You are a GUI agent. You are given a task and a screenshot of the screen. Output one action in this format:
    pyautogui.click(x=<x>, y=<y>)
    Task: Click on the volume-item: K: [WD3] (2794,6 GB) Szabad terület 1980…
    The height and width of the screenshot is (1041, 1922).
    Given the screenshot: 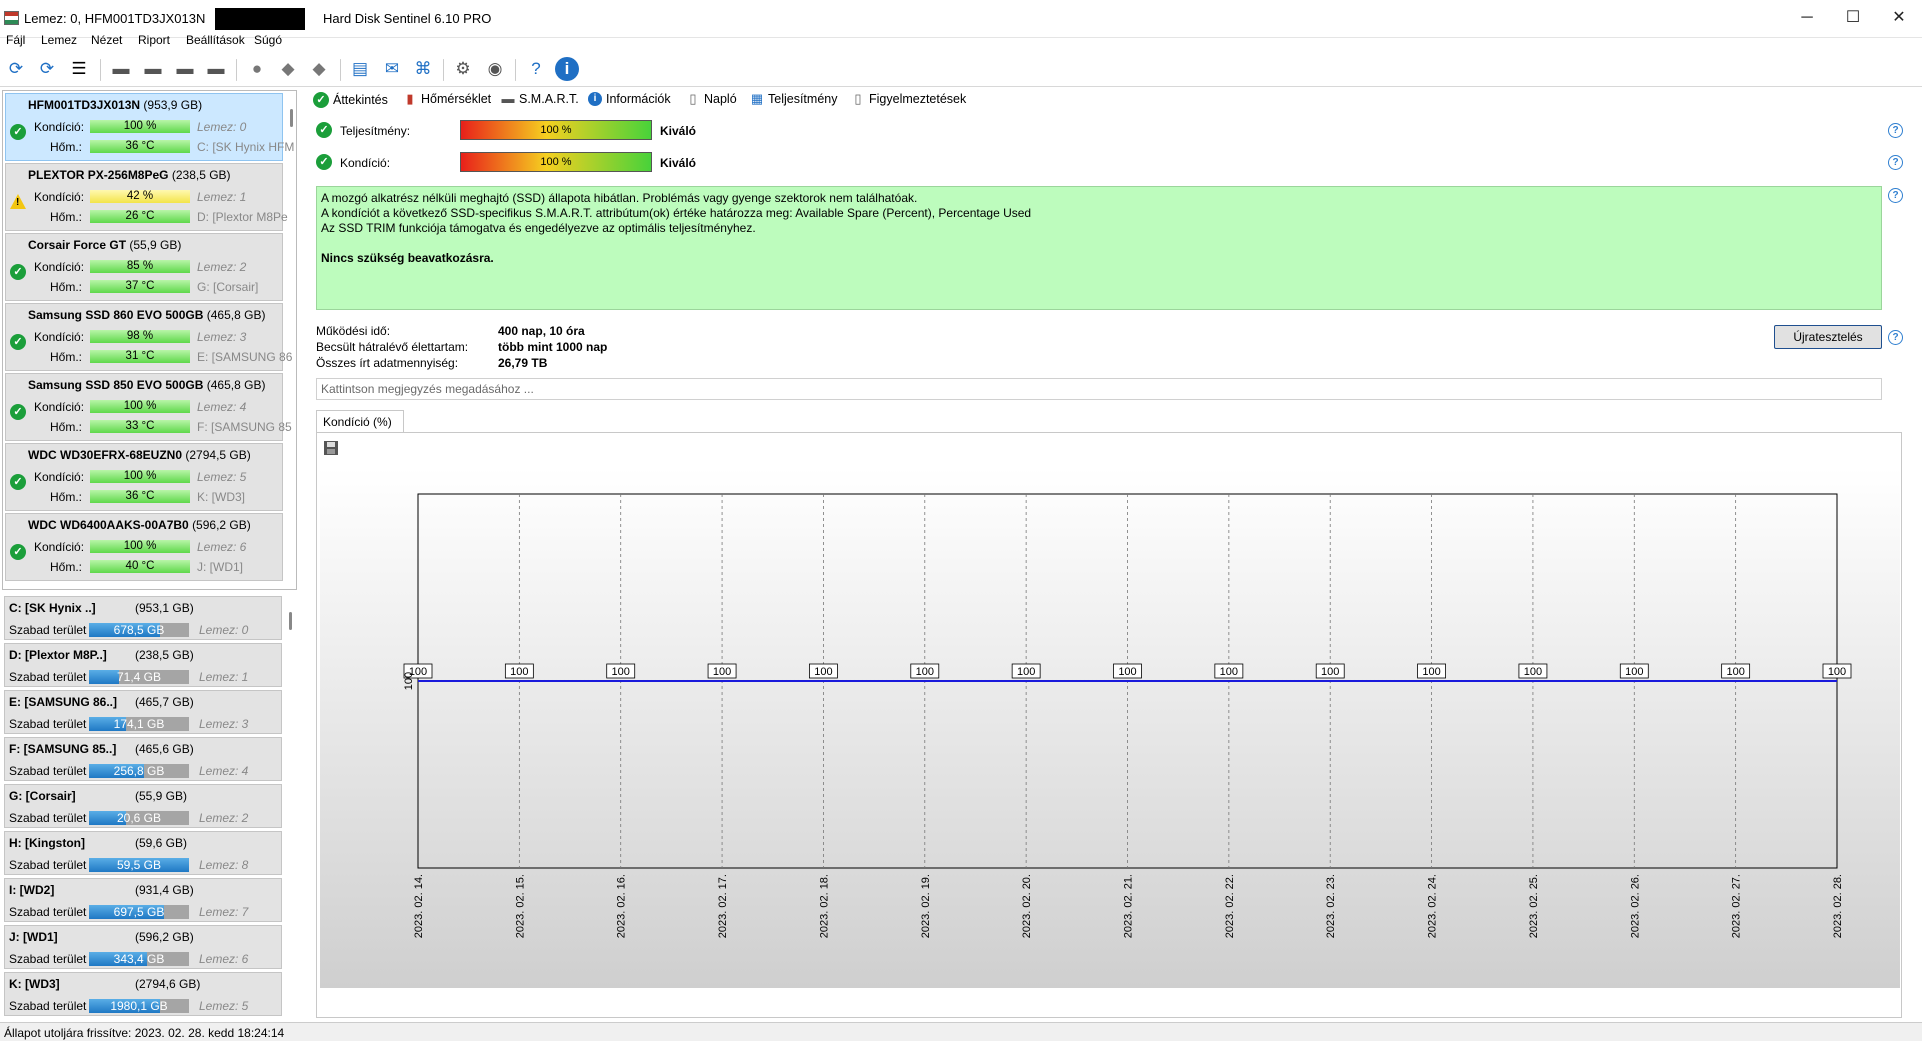 What is the action you would take?
    pyautogui.click(x=143, y=994)
    